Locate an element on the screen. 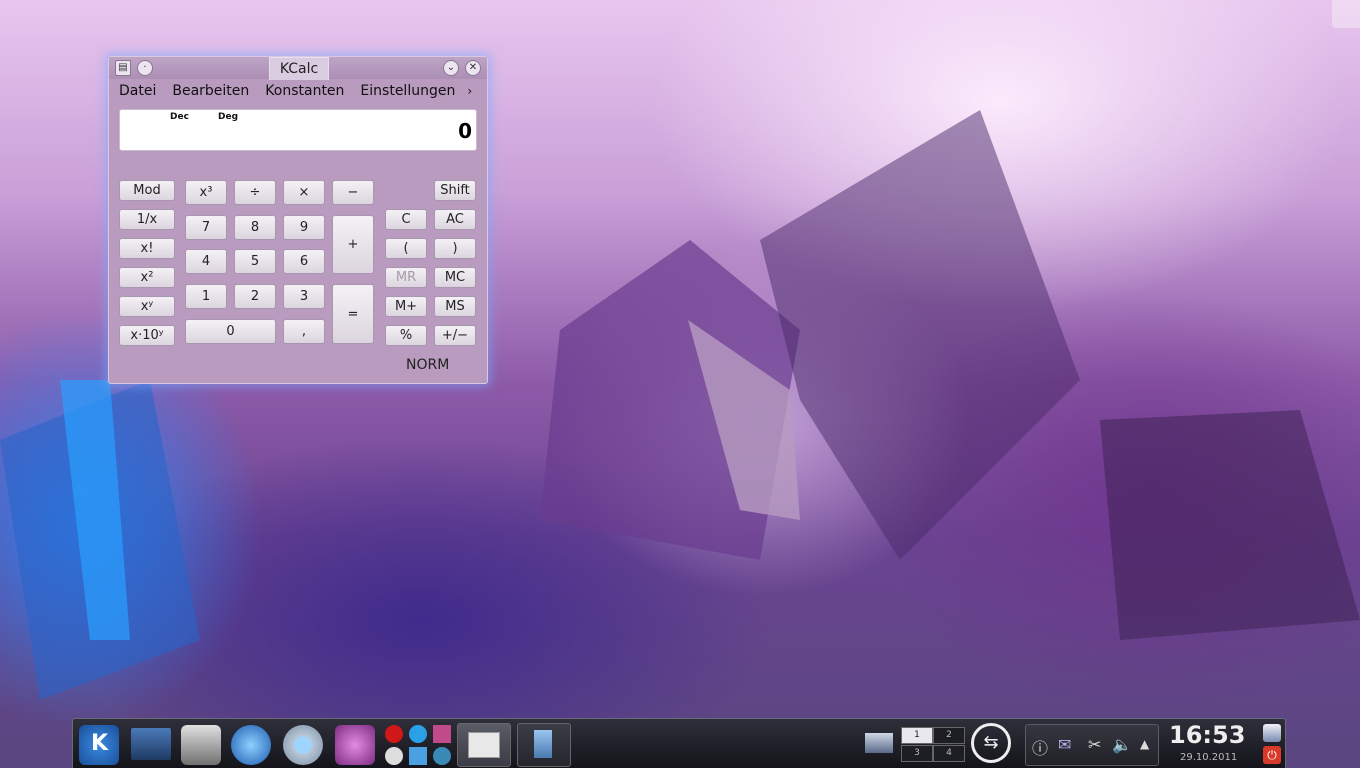  memory-clear-button: MC is located at coordinates (455, 277).